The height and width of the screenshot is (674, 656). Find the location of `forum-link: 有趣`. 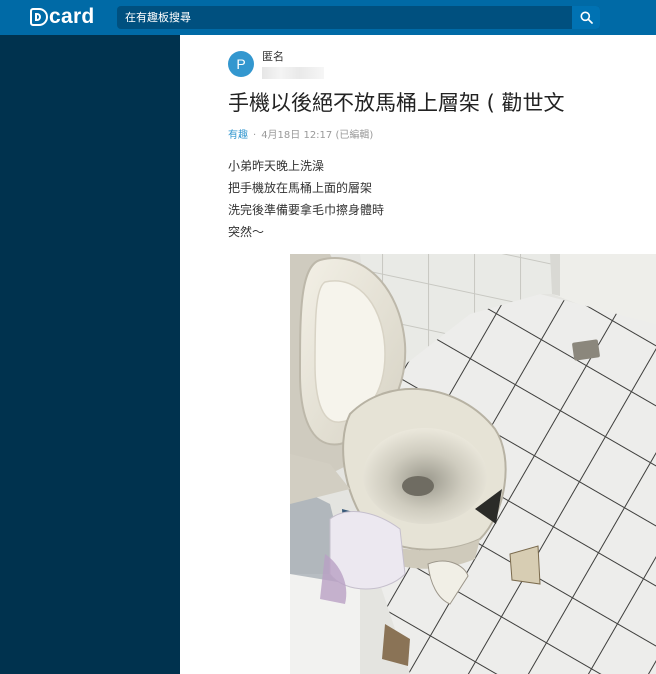

forum-link: 有趣 is located at coordinates (238, 135).